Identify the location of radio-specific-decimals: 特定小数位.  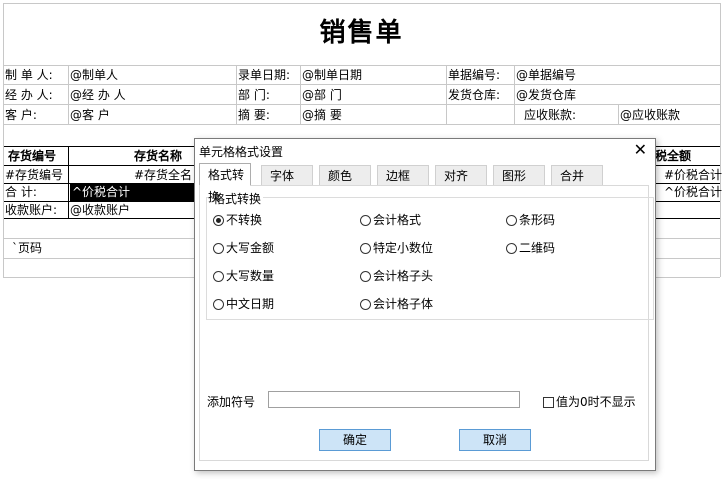
(396, 248).